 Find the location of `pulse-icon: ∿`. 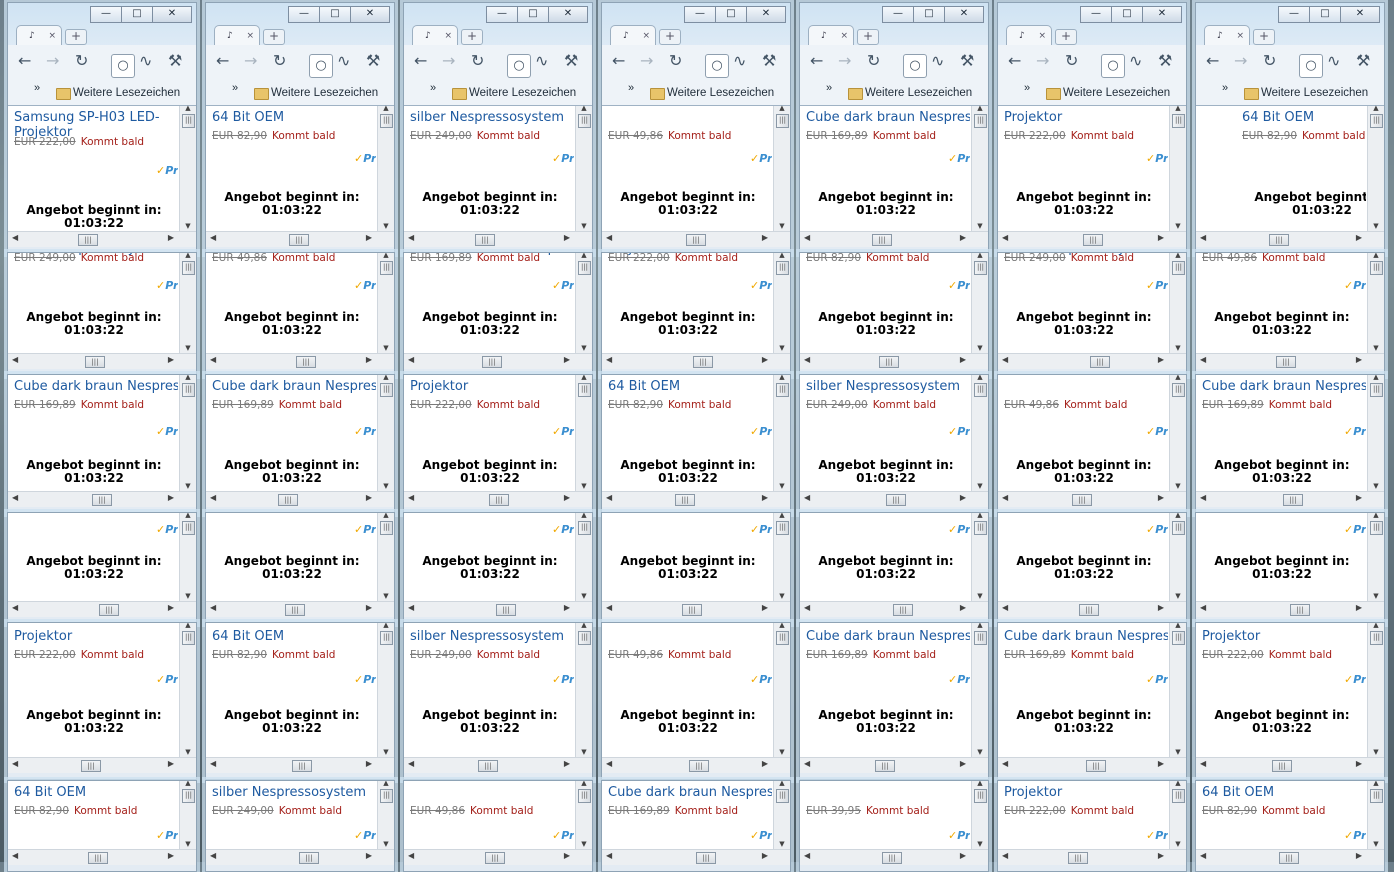

pulse-icon: ∿ is located at coordinates (1333, 61).